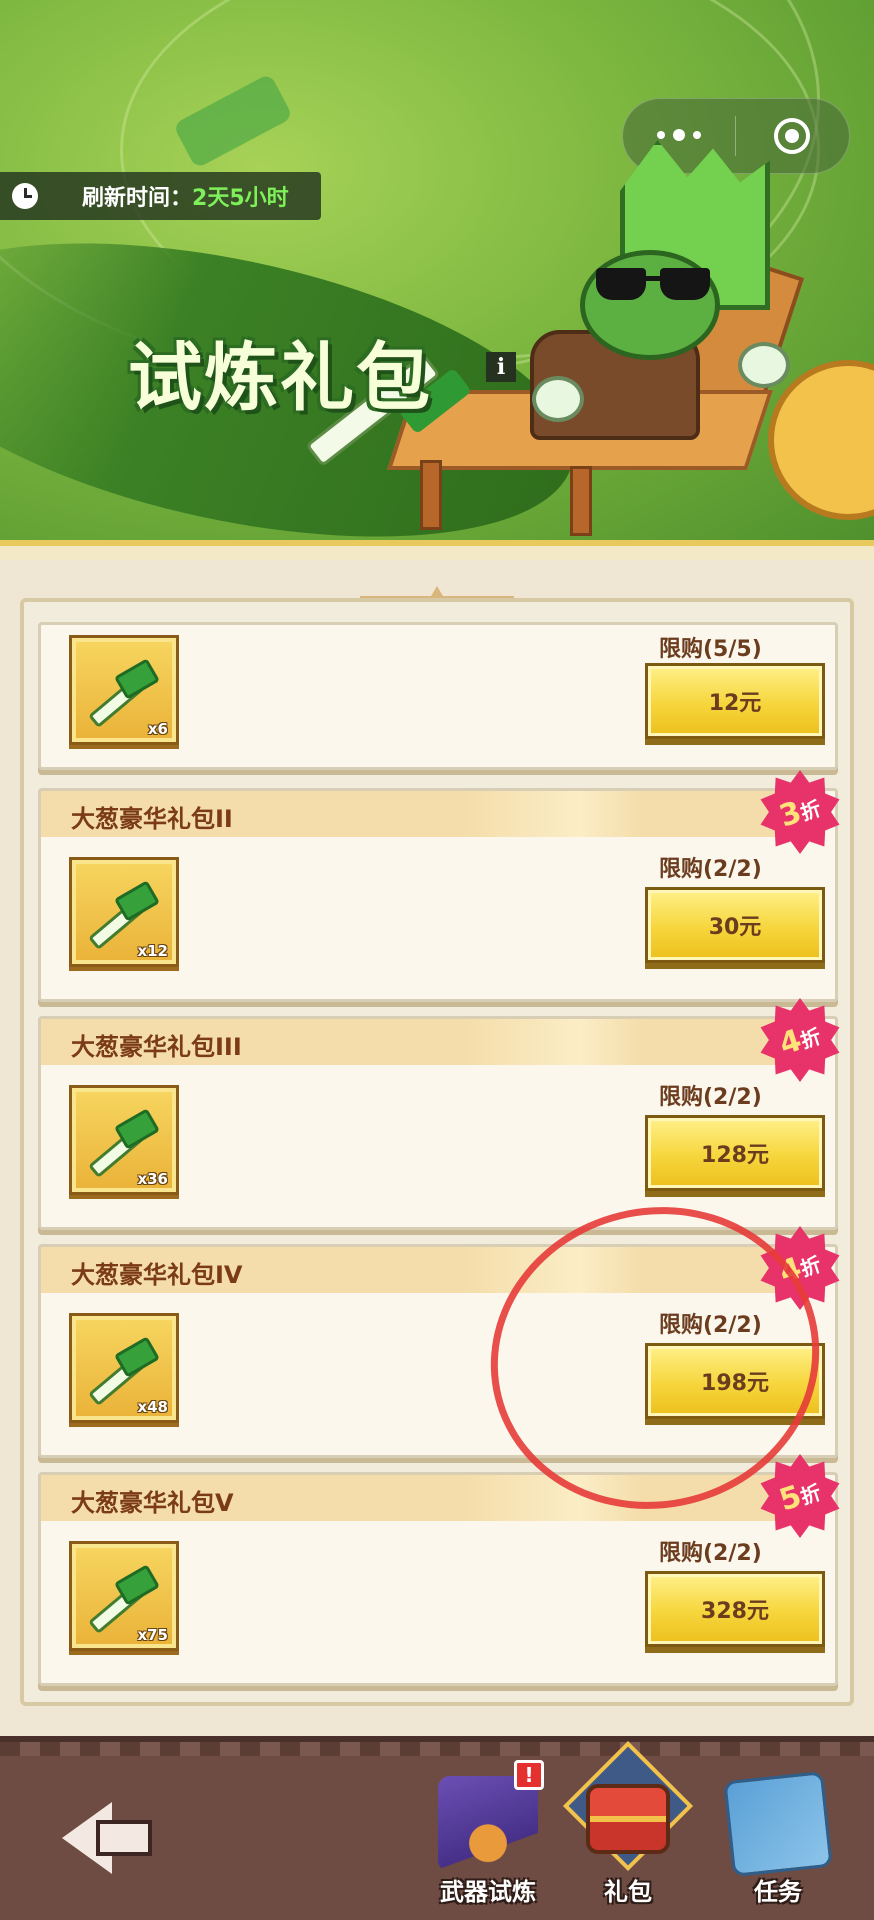 The height and width of the screenshot is (1920, 874). What do you see at coordinates (157, 729) in the screenshot?
I see `item-quantity: x6` at bounding box center [157, 729].